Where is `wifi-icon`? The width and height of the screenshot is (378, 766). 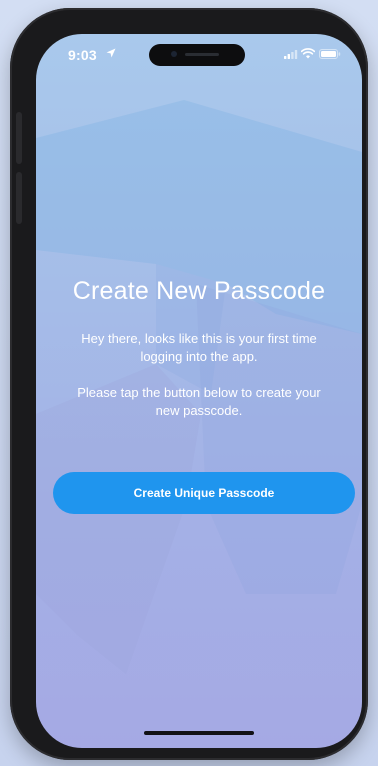
wifi-icon is located at coordinates (308, 53).